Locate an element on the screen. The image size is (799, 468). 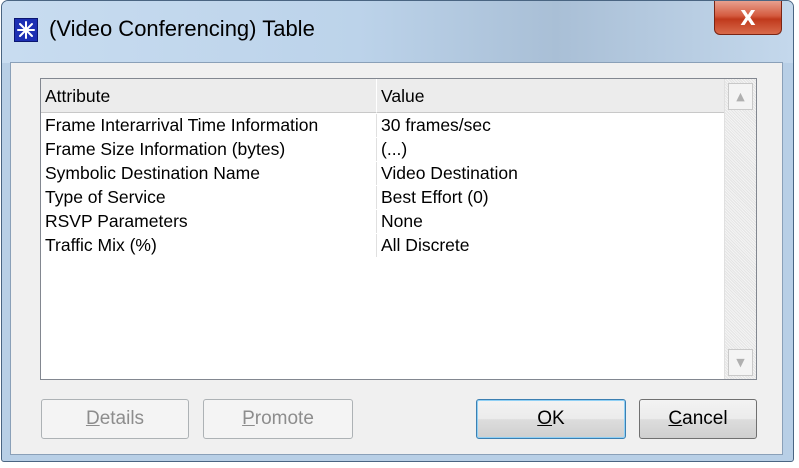
cancel-button: Cancel is located at coordinates (698, 419).